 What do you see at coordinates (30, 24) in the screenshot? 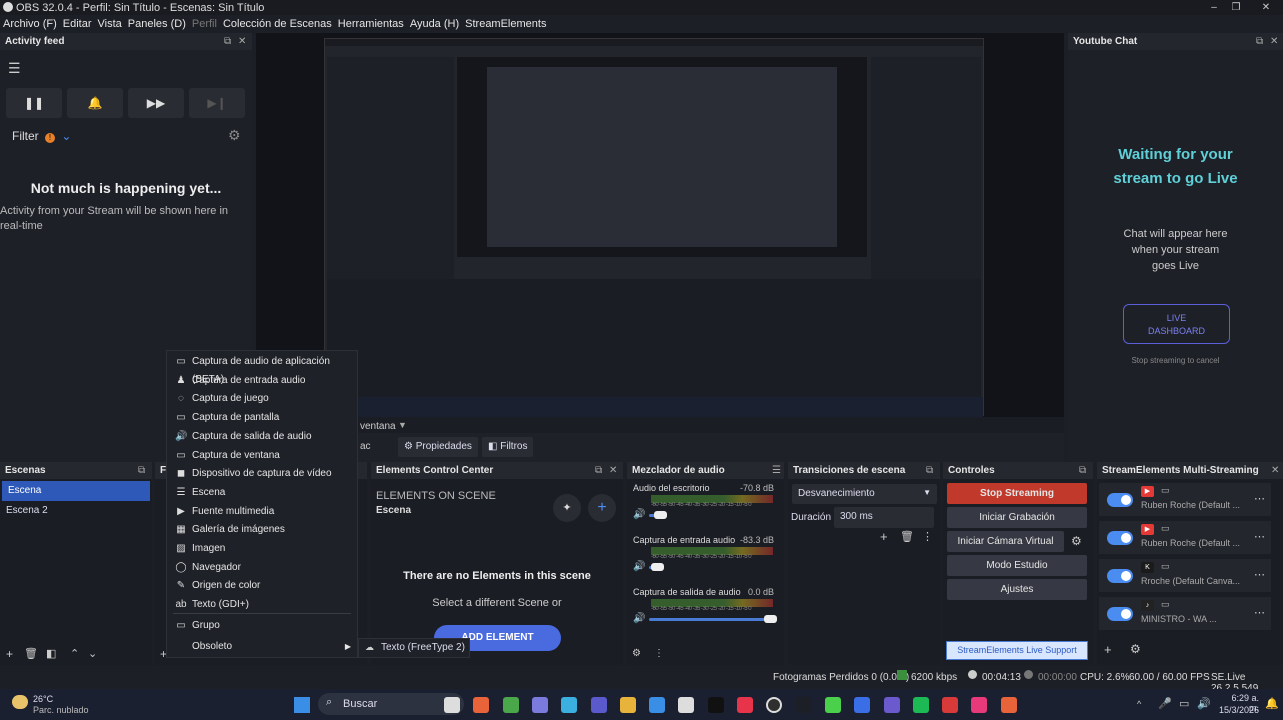
I see `menu-archivo: Archivo (F)` at bounding box center [30, 24].